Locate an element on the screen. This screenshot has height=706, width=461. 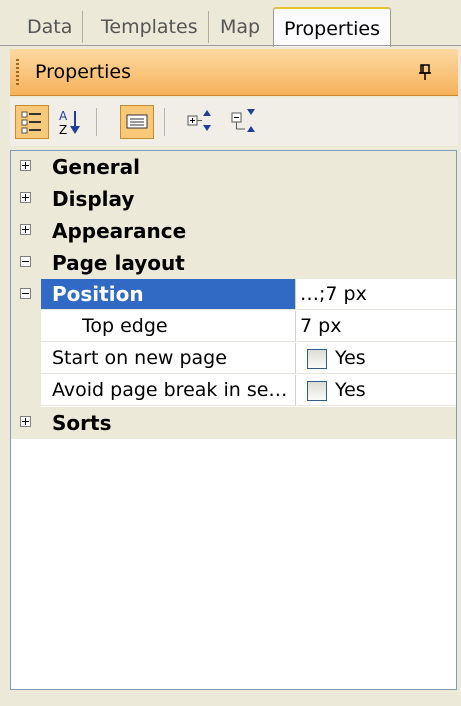
alphabetical-button: A Z is located at coordinates (70, 122).